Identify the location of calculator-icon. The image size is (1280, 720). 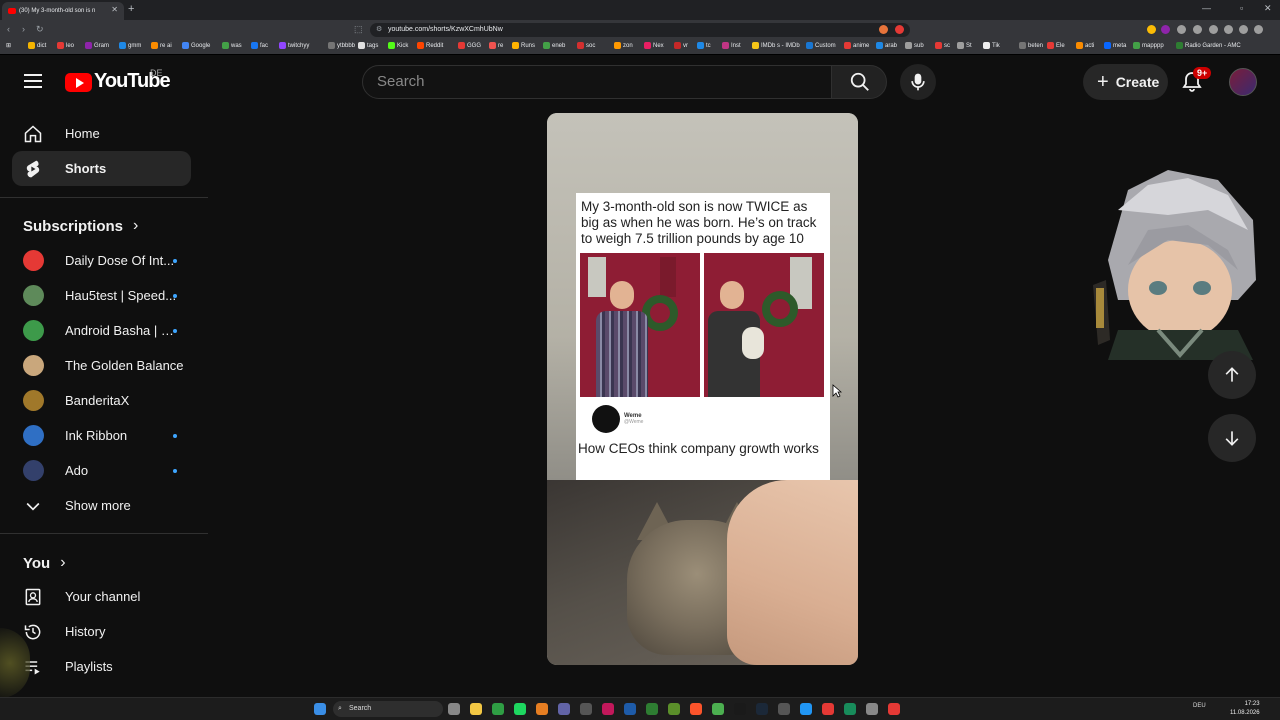
(520, 709).